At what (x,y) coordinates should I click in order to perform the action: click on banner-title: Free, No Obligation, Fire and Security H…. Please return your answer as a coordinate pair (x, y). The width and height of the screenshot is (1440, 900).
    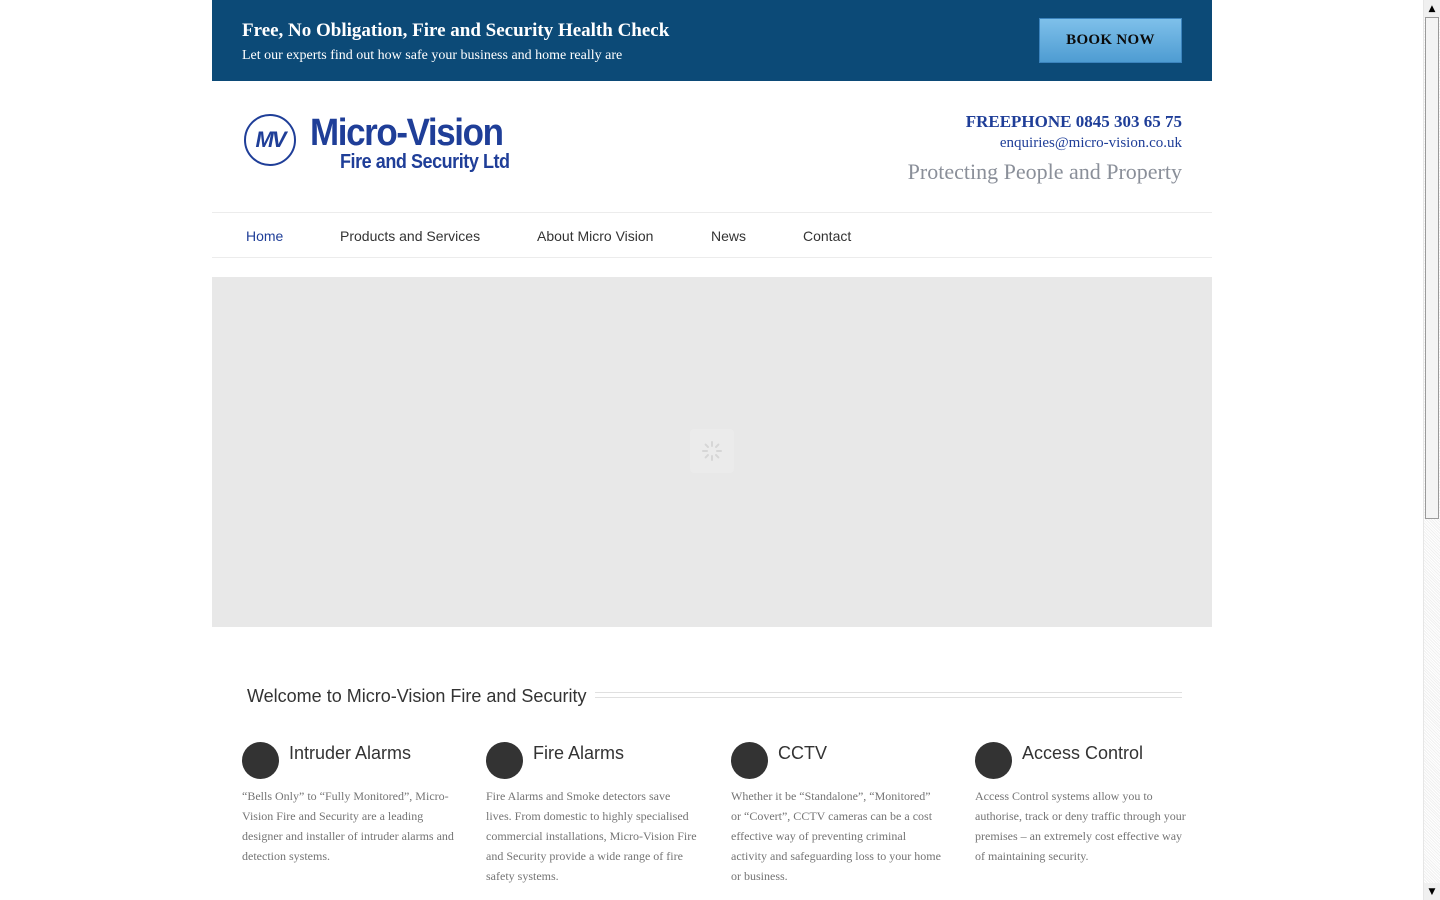
    Looking at the image, I should click on (456, 30).